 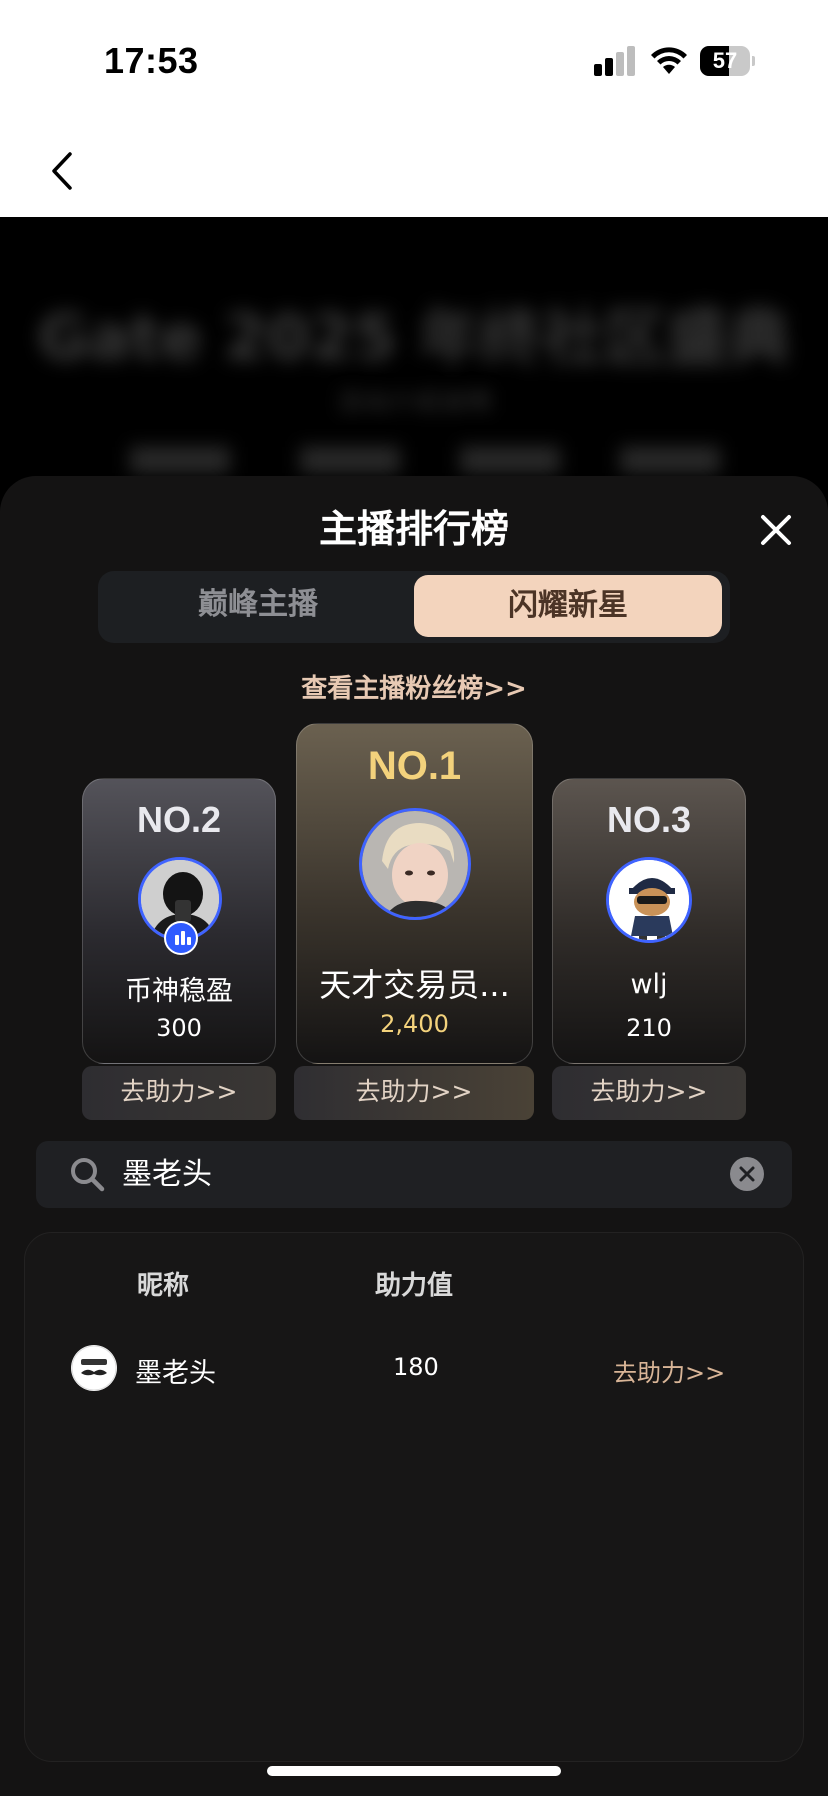 What do you see at coordinates (615, 61) in the screenshot?
I see `cellular-signal-icon` at bounding box center [615, 61].